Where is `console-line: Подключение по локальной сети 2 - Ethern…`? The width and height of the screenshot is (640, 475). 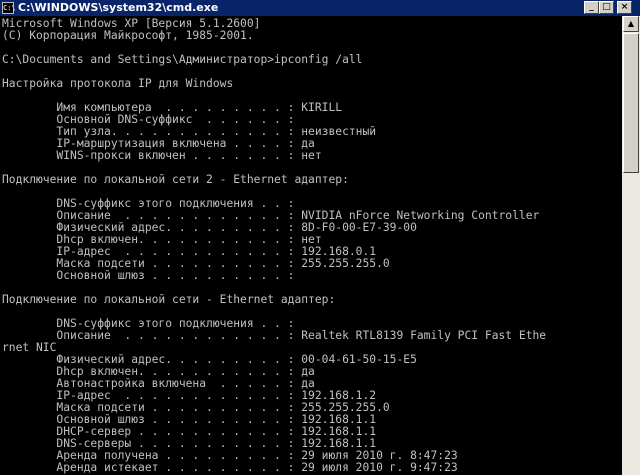 console-line: Подключение по локальной сети 2 - Ethern… is located at coordinates (175, 179).